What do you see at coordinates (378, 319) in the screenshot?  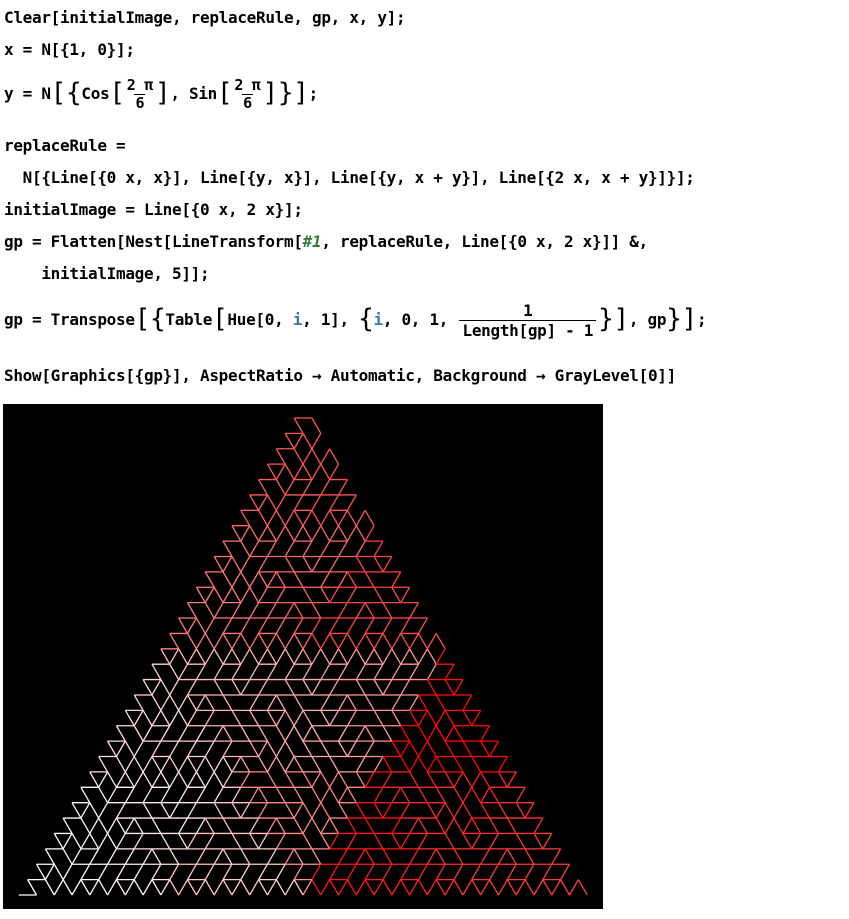 I see `iterator-variable: i` at bounding box center [378, 319].